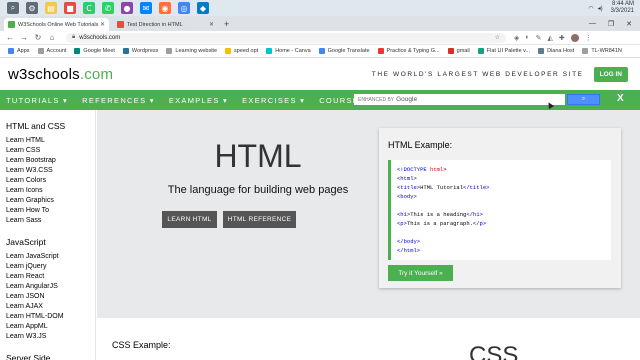  Describe the element at coordinates (259, 219) in the screenshot. I see `html-reference-button: HTML REFERENCE` at that location.